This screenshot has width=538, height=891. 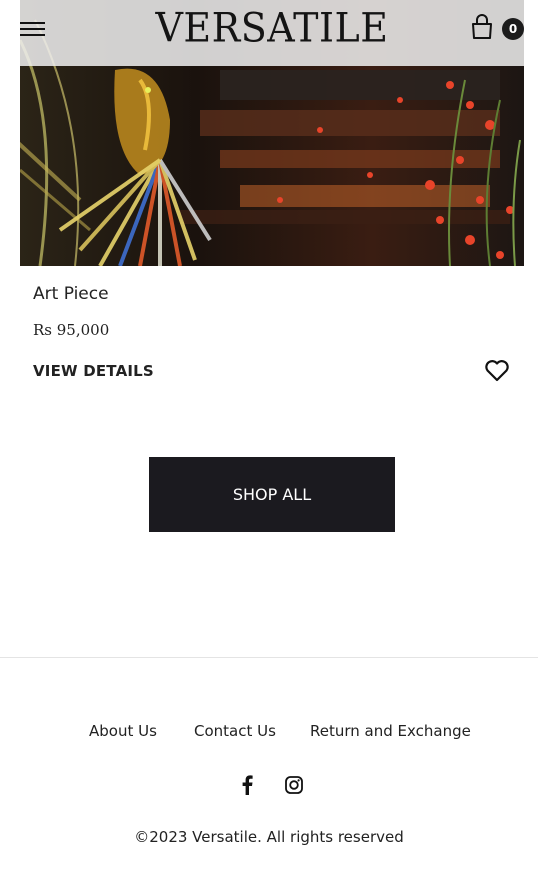 What do you see at coordinates (247, 785) in the screenshot?
I see `facebook-icon` at bounding box center [247, 785].